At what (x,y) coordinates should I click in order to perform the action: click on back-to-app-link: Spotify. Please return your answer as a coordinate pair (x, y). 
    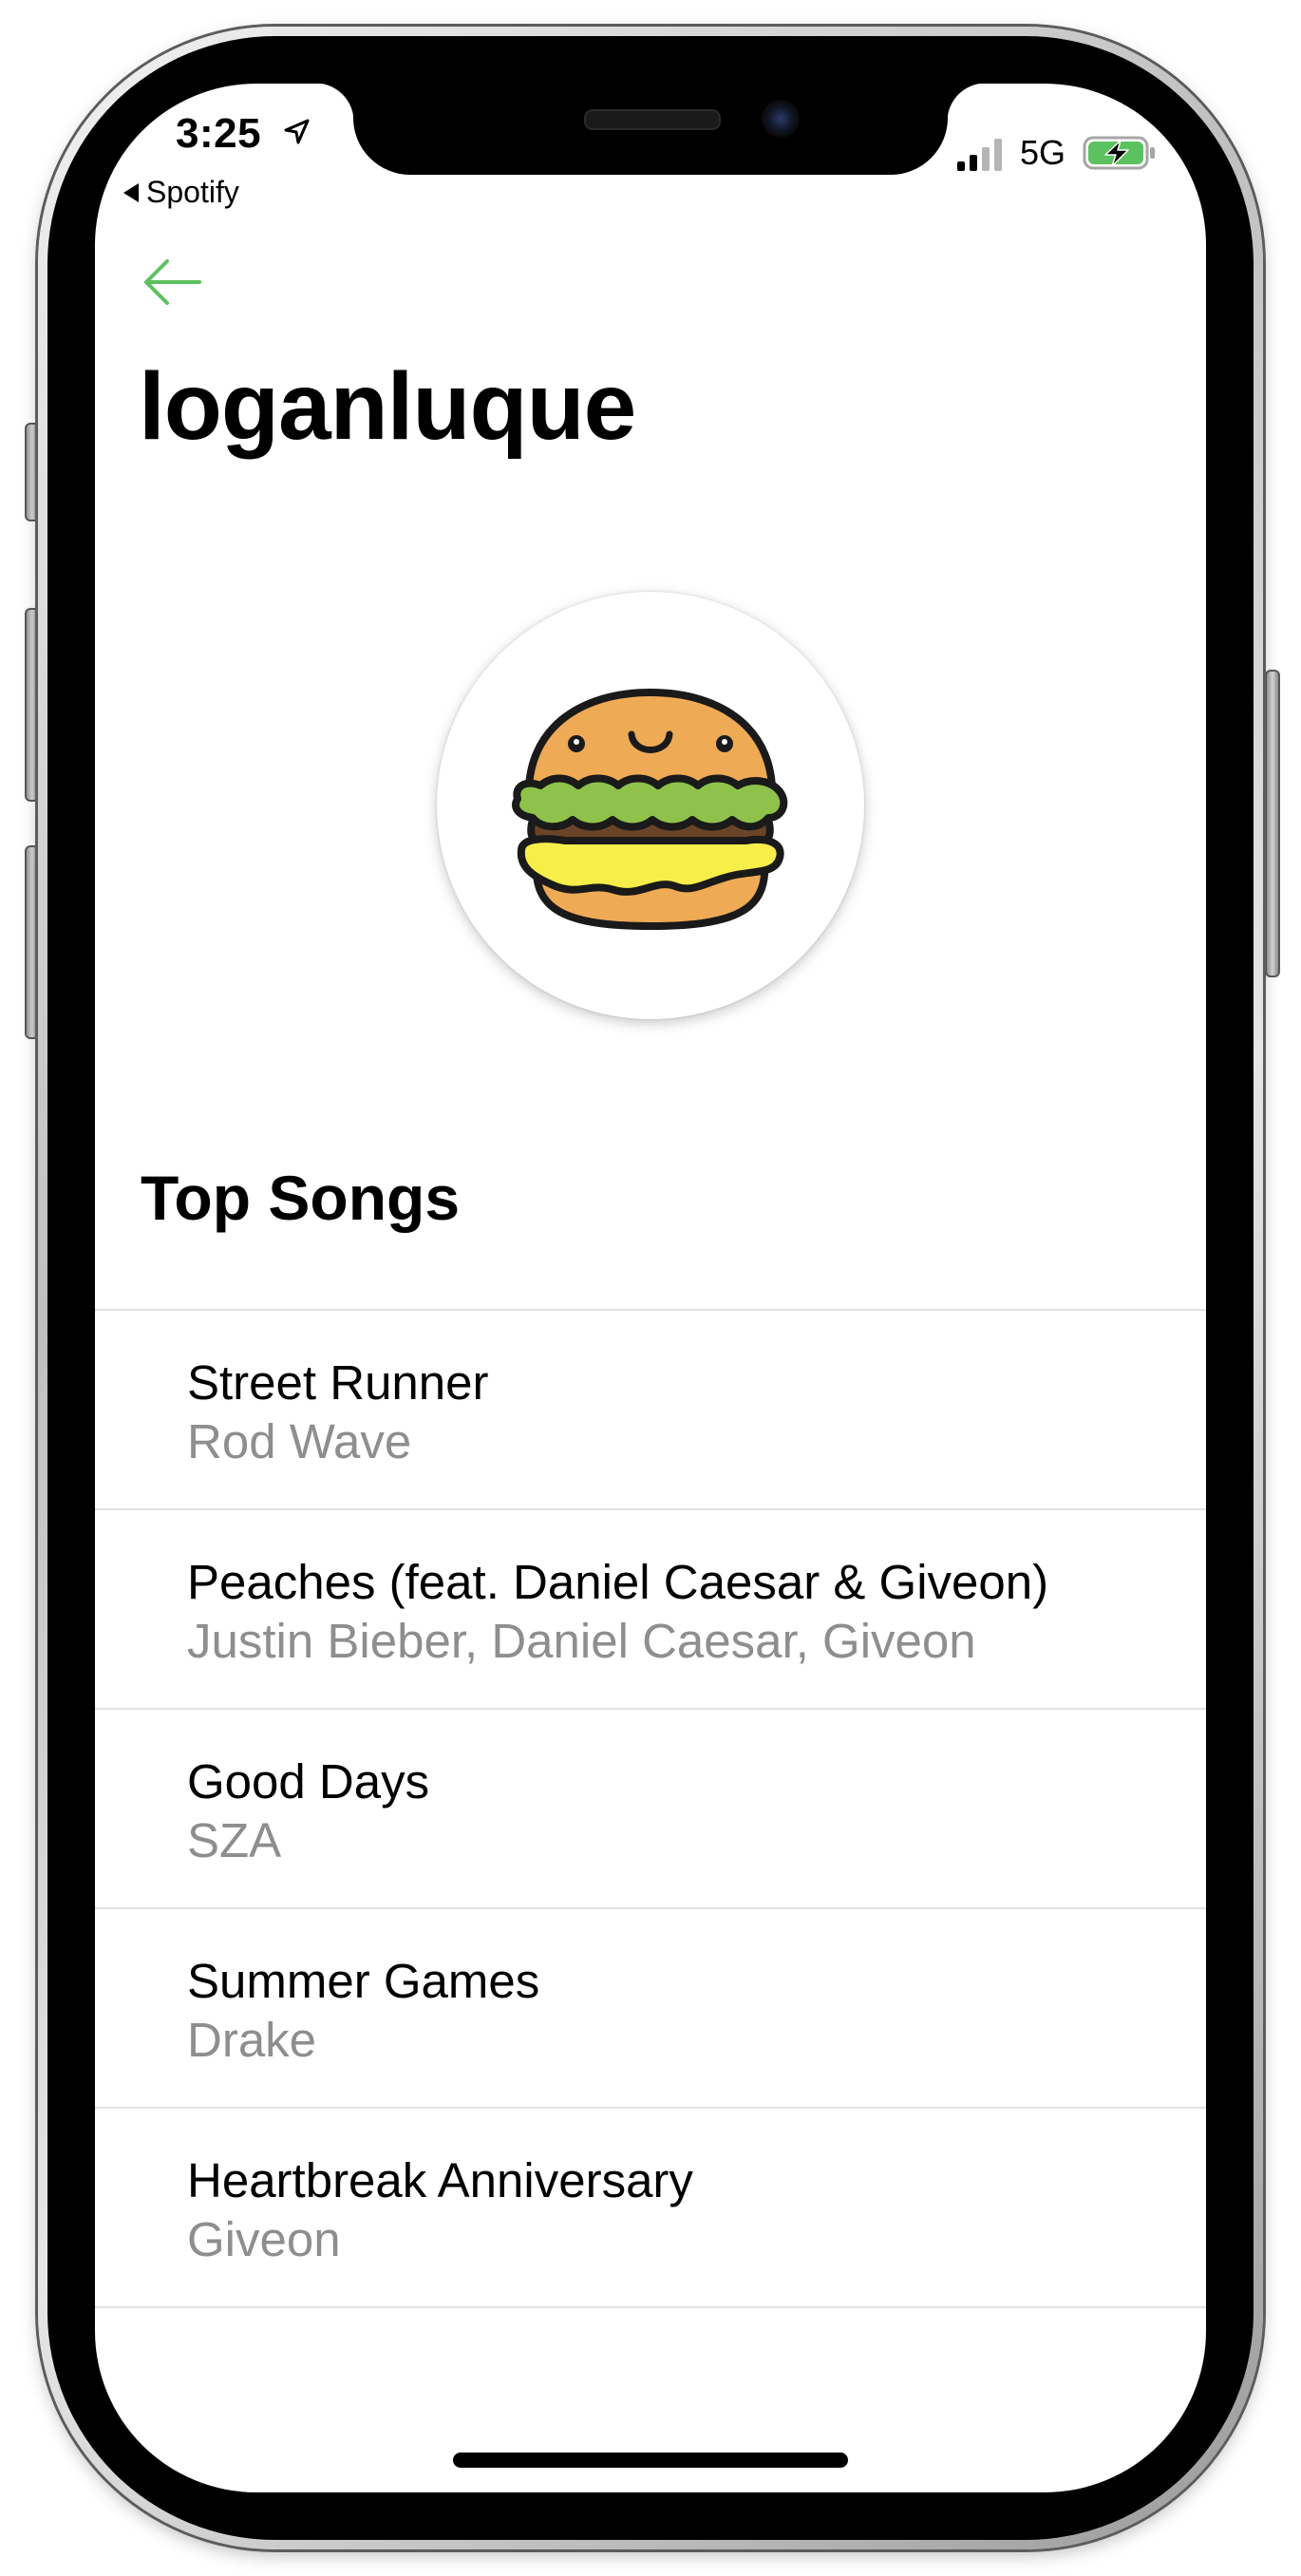
    Looking at the image, I should click on (181, 192).